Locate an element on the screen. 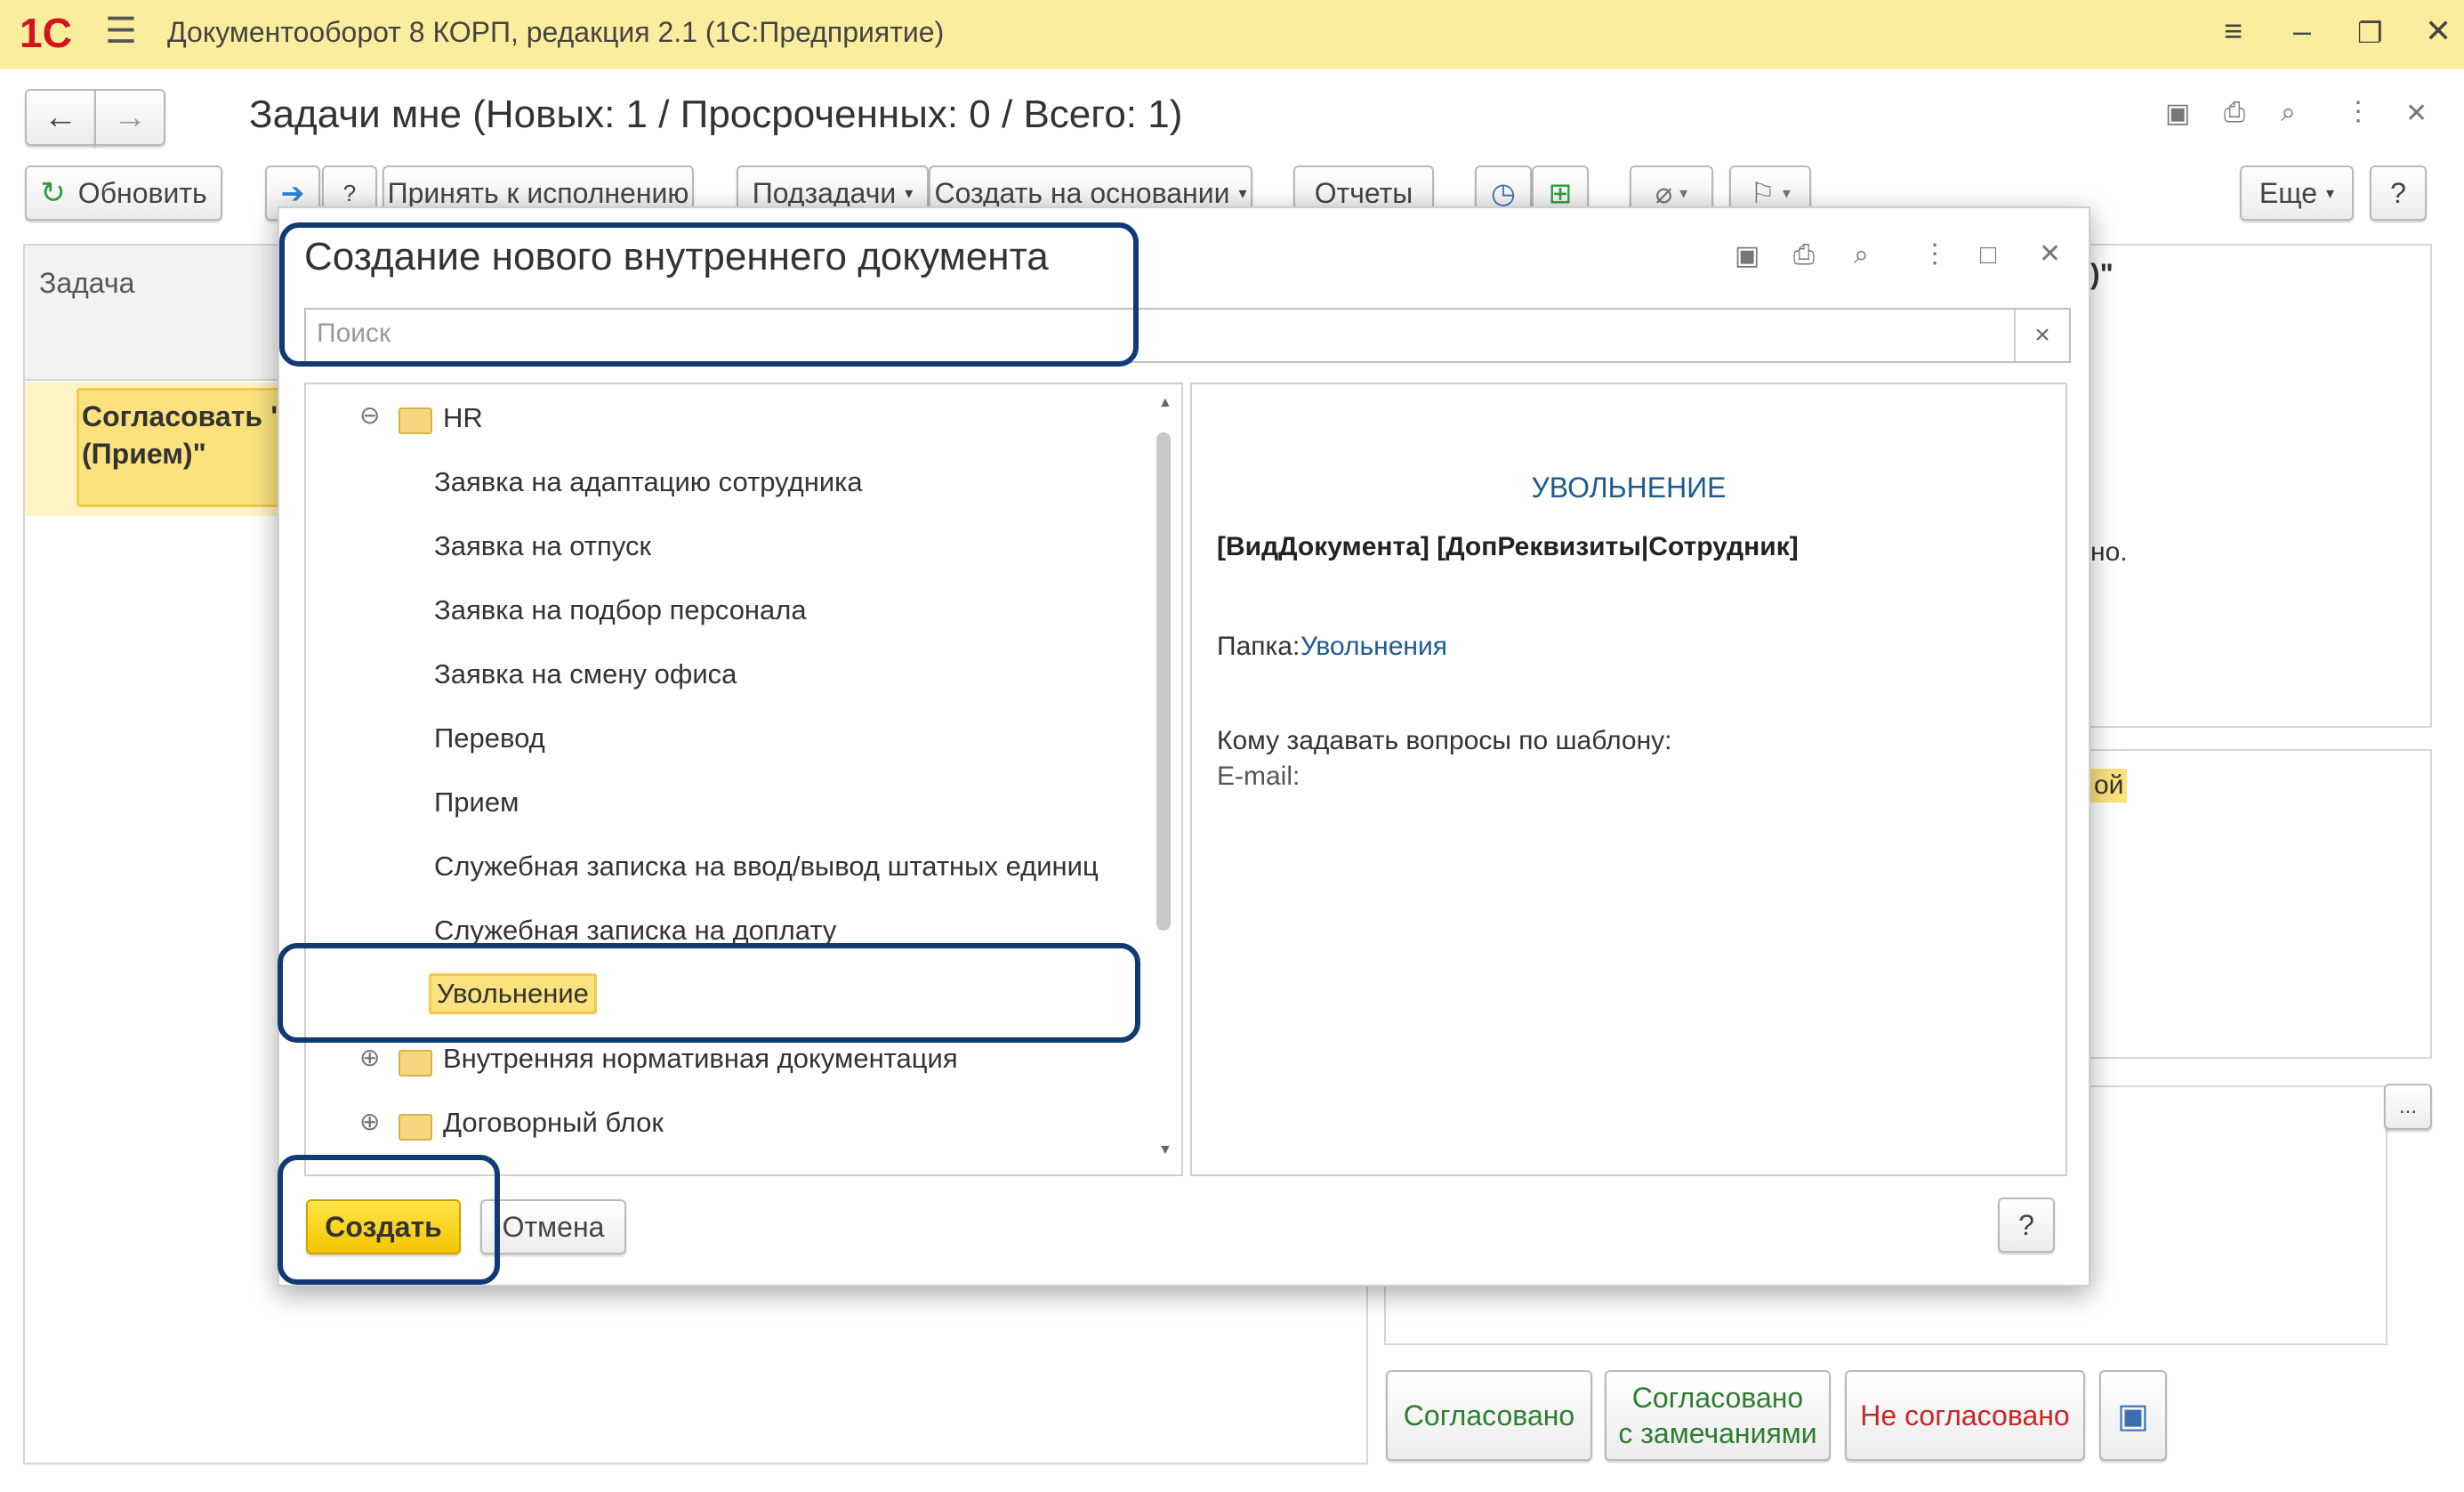 This screenshot has height=1492, width=2464. save-icon: ▣ is located at coordinates (2178, 113).